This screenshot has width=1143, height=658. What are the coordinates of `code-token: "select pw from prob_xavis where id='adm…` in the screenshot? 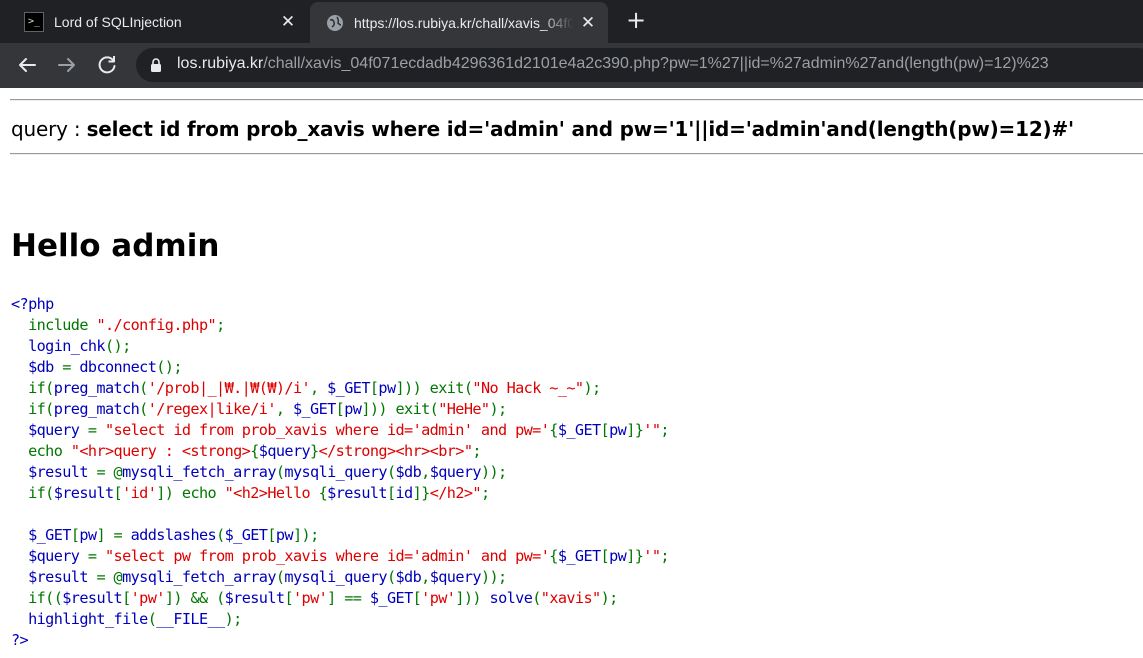 It's located at (327, 556).